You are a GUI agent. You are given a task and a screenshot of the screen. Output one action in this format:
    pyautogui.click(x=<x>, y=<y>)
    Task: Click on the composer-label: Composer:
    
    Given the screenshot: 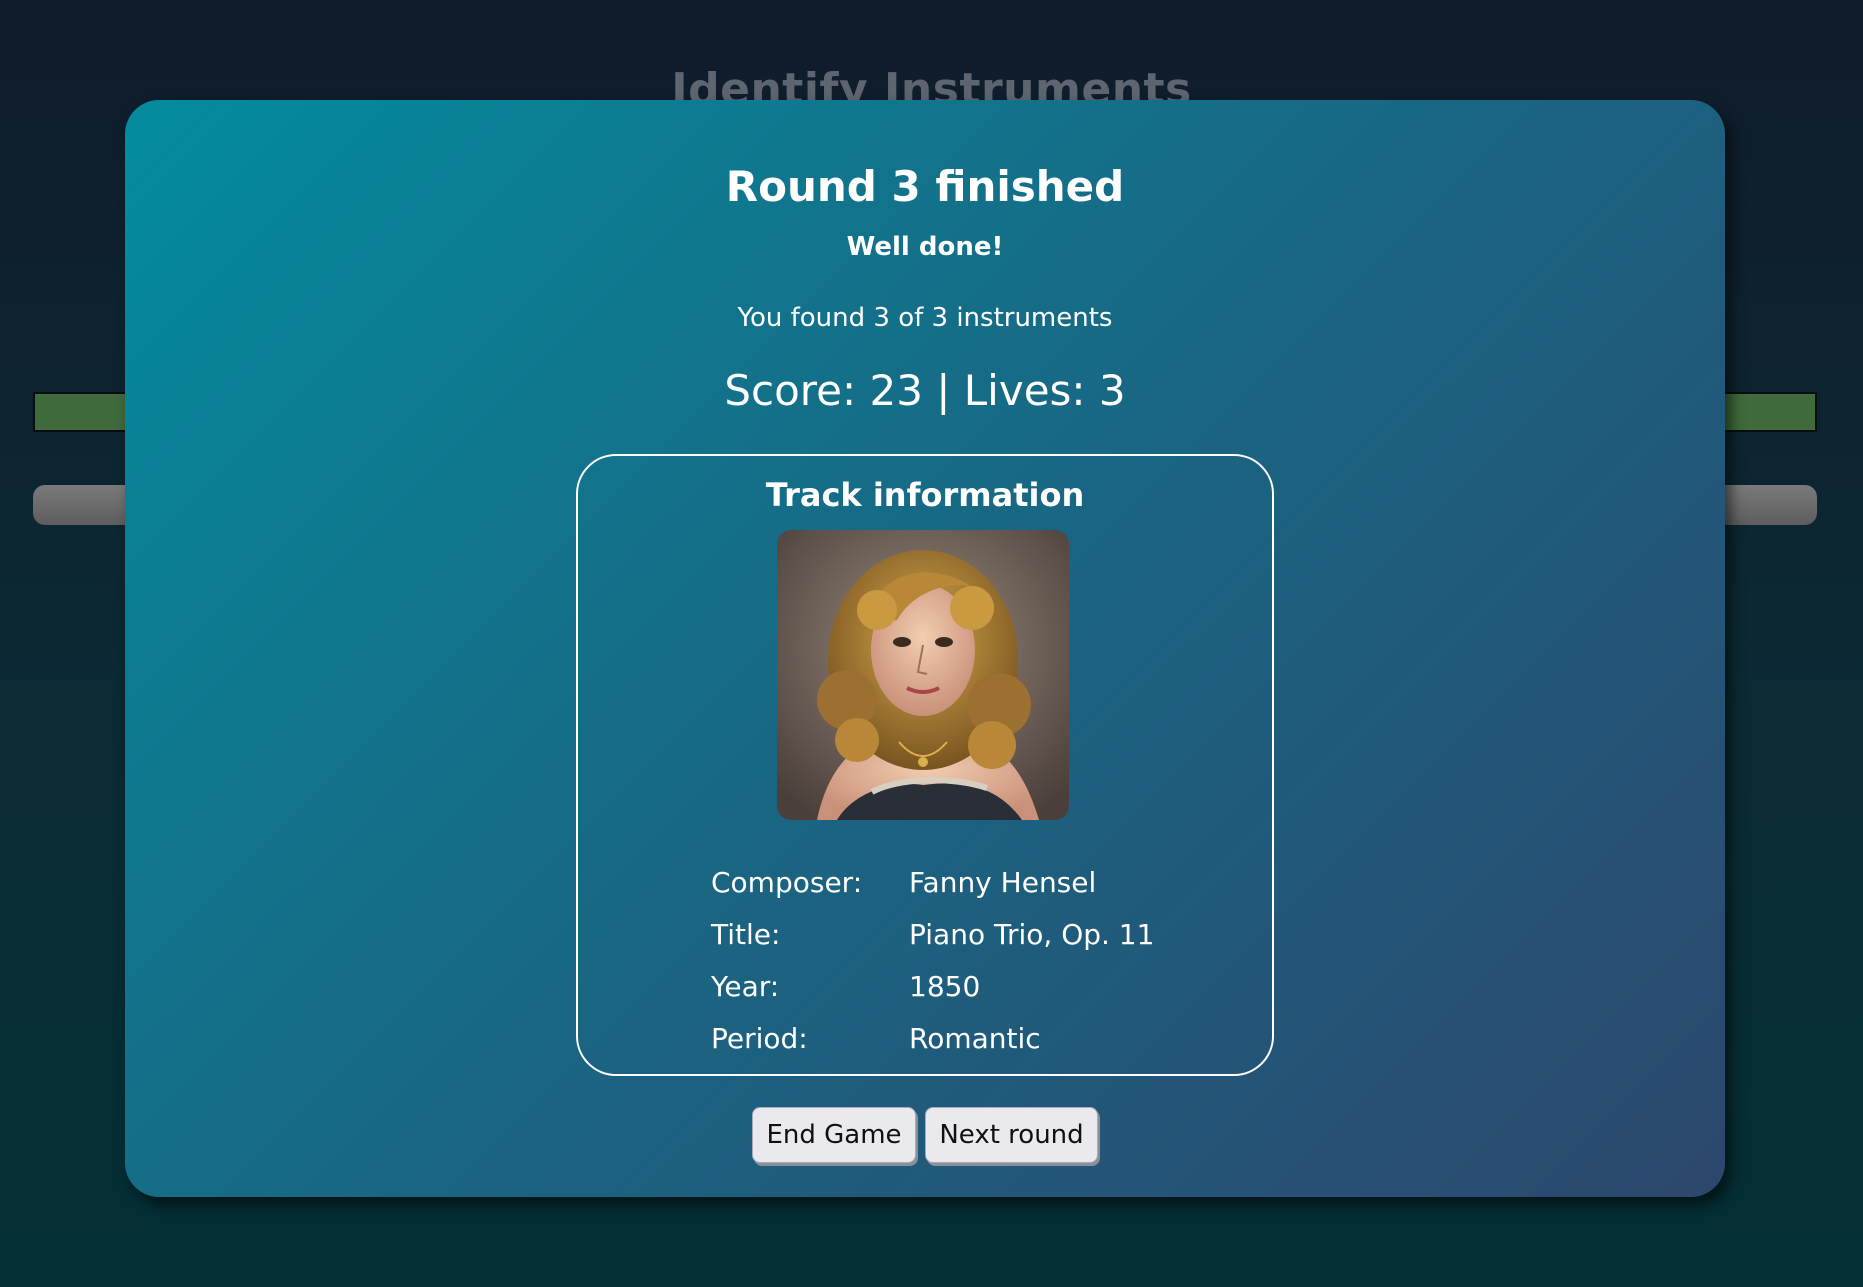 What is the action you would take?
    pyautogui.click(x=787, y=882)
    